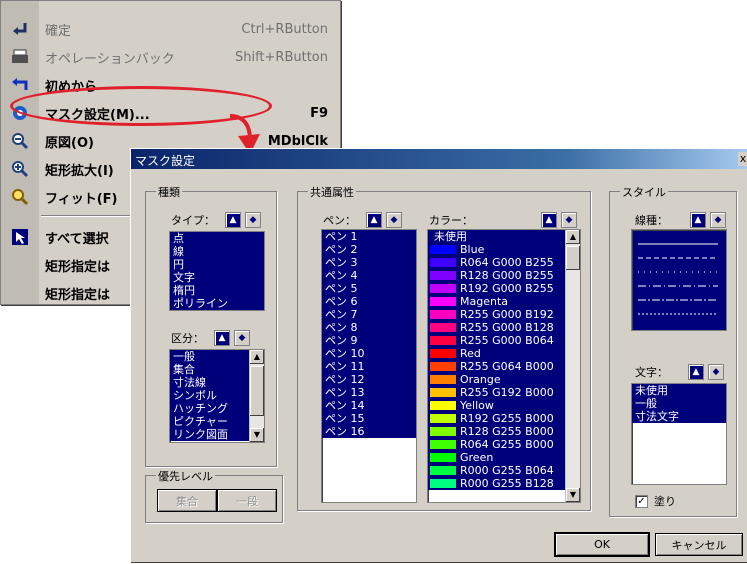 The width and height of the screenshot is (747, 564). What do you see at coordinates (217, 264) in the screenshot?
I see `list-item: 円` at bounding box center [217, 264].